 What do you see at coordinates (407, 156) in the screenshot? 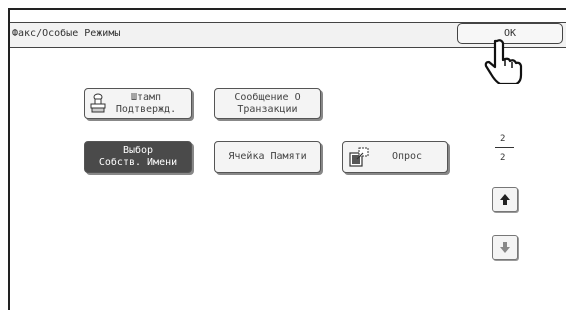
I see `polling-label: Опрос` at bounding box center [407, 156].